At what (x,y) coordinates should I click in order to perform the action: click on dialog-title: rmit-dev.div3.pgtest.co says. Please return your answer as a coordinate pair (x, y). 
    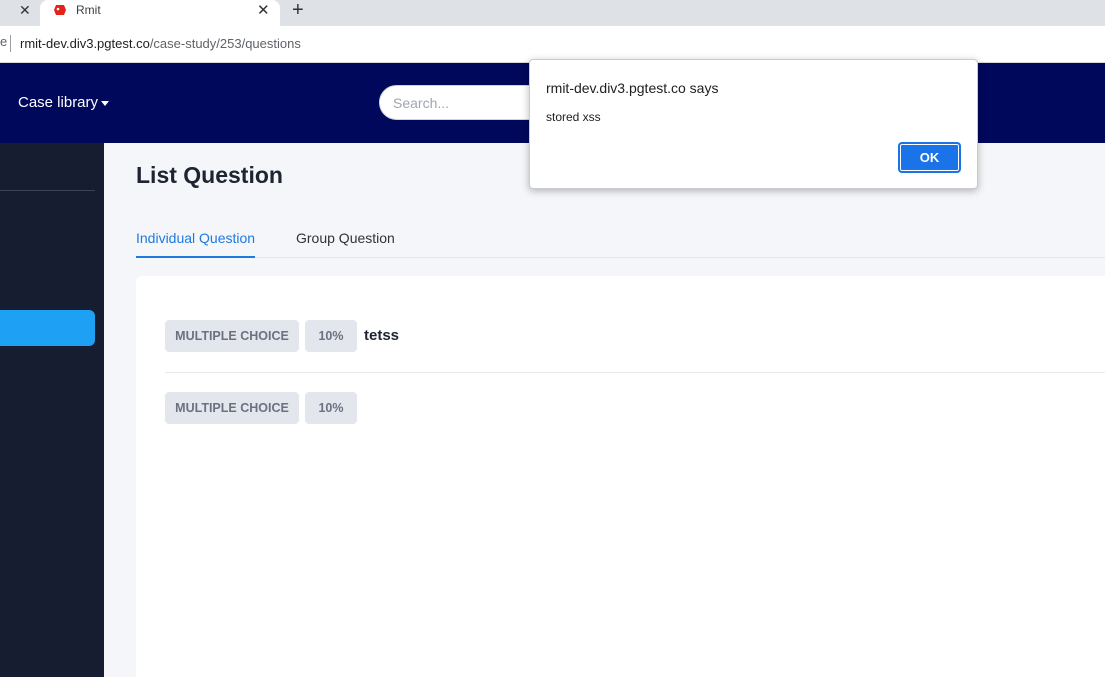
    Looking at the image, I should click on (632, 88).